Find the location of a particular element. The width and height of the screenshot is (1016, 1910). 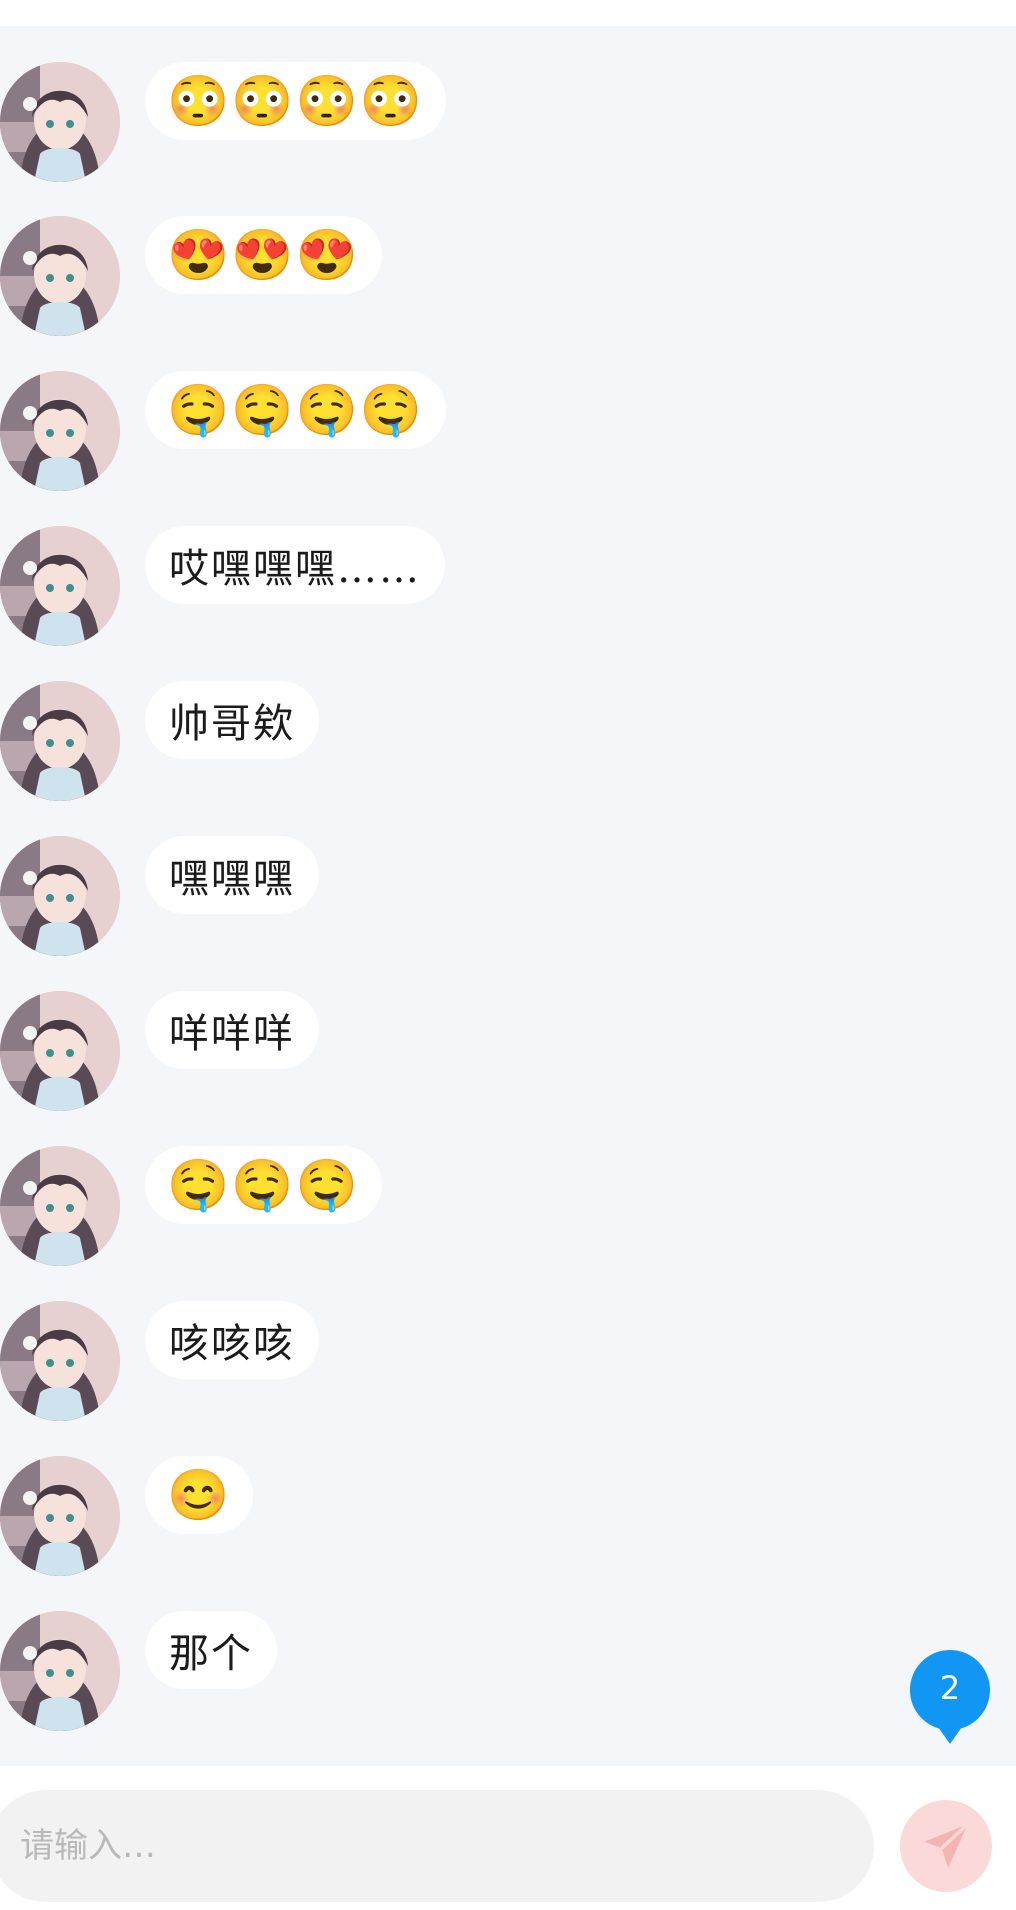

message-row: 😍😍😍 is located at coordinates (191, 276).